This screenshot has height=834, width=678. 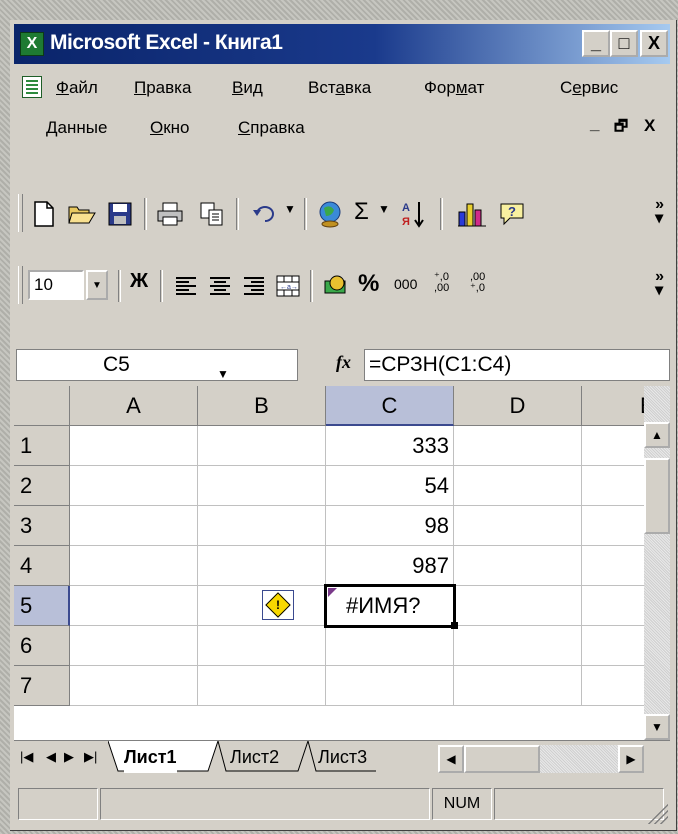 I want to click on cell-e7, so click(x=613, y=686).